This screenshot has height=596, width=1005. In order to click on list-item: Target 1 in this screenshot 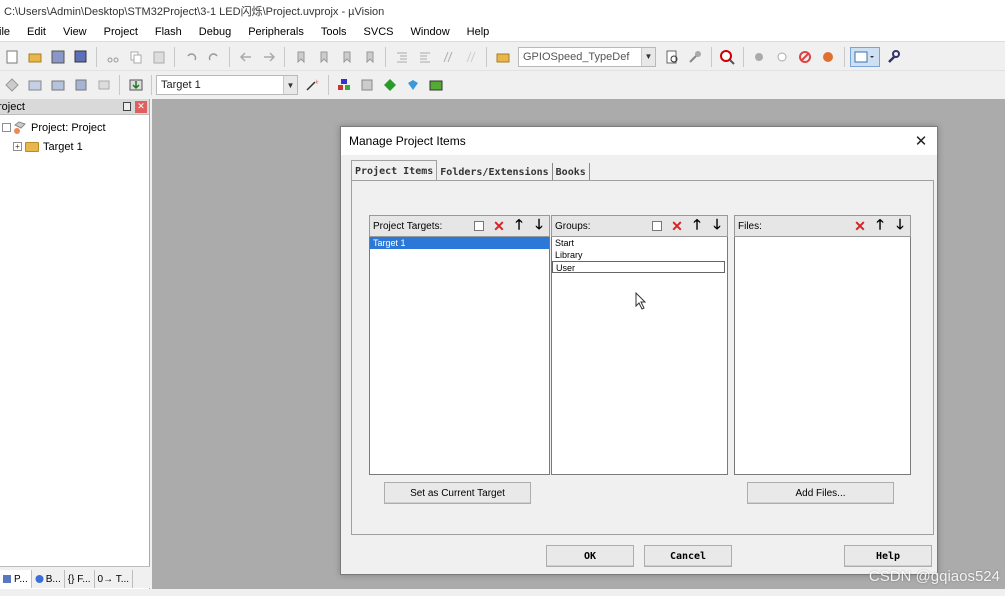, I will do `click(459, 243)`.